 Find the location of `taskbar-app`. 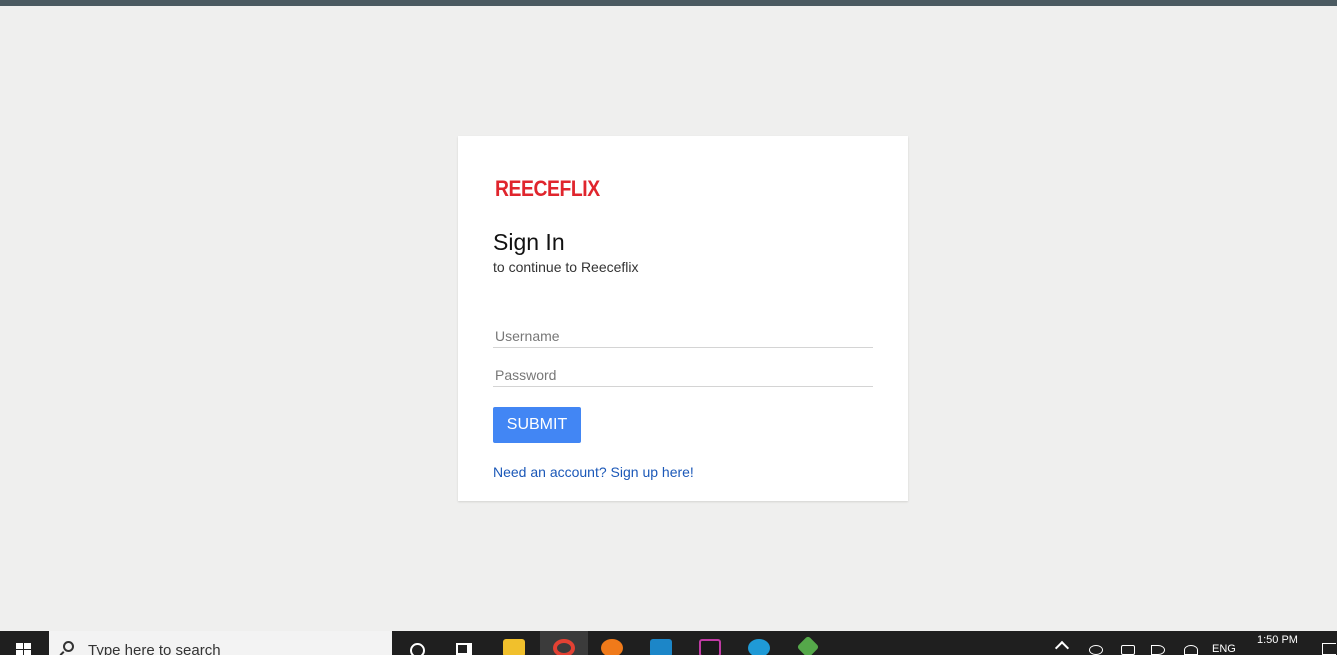

taskbar-app is located at coordinates (661, 643).